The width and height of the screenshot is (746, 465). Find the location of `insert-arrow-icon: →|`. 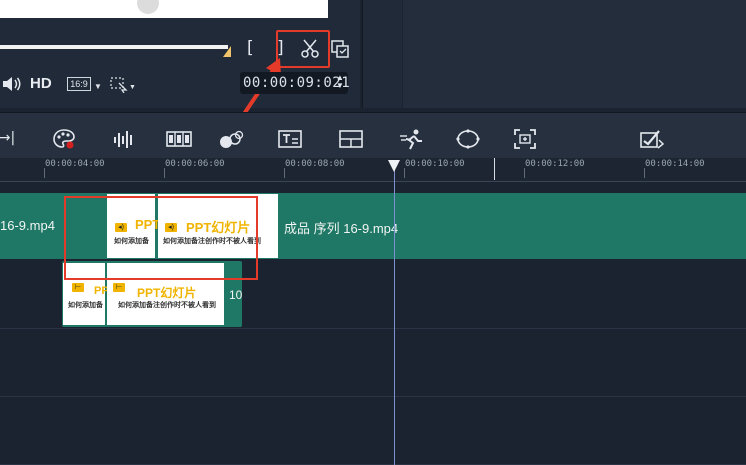

insert-arrow-icon: →| is located at coordinates (10, 138).